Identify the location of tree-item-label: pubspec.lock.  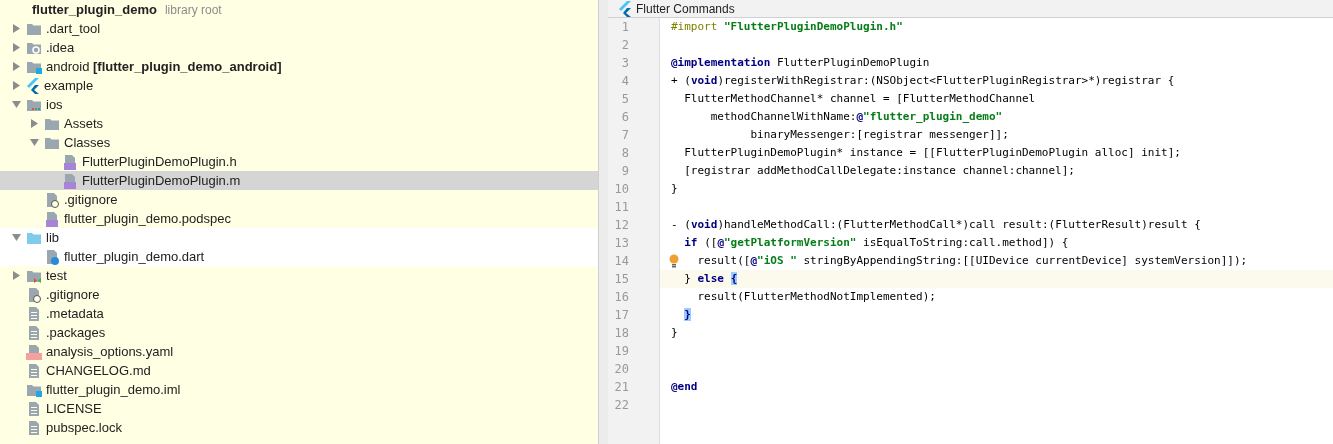
(84, 427).